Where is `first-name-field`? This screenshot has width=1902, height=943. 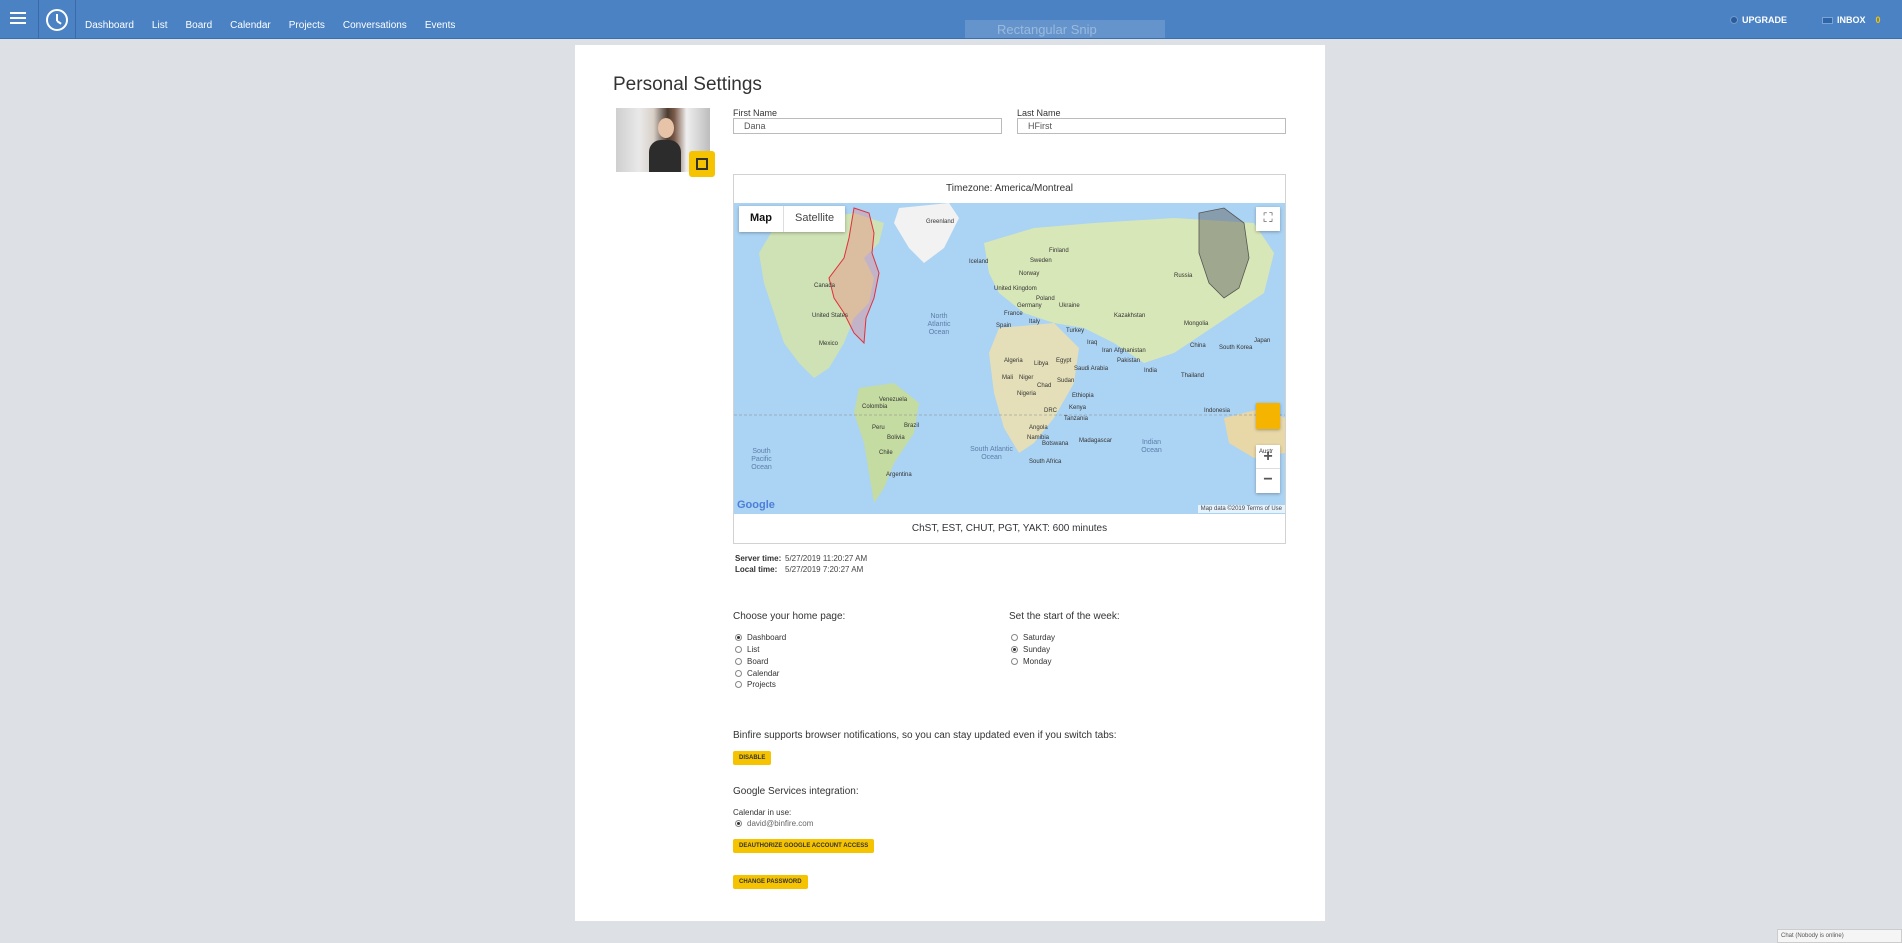
first-name-field is located at coordinates (867, 126).